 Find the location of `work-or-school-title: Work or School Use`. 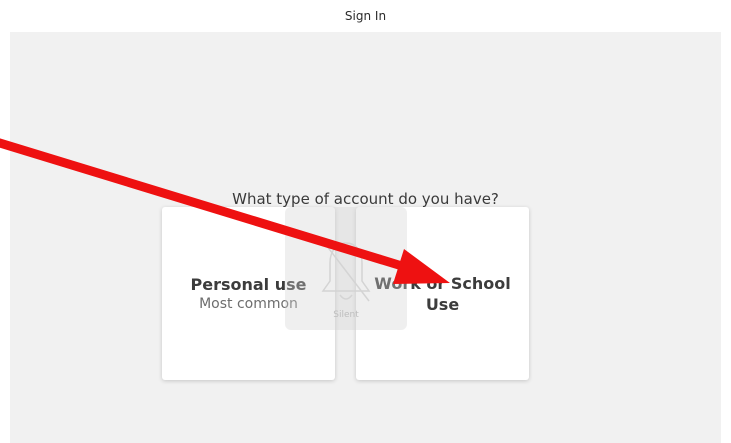

work-or-school-title: Work or School Use is located at coordinates (442, 293).